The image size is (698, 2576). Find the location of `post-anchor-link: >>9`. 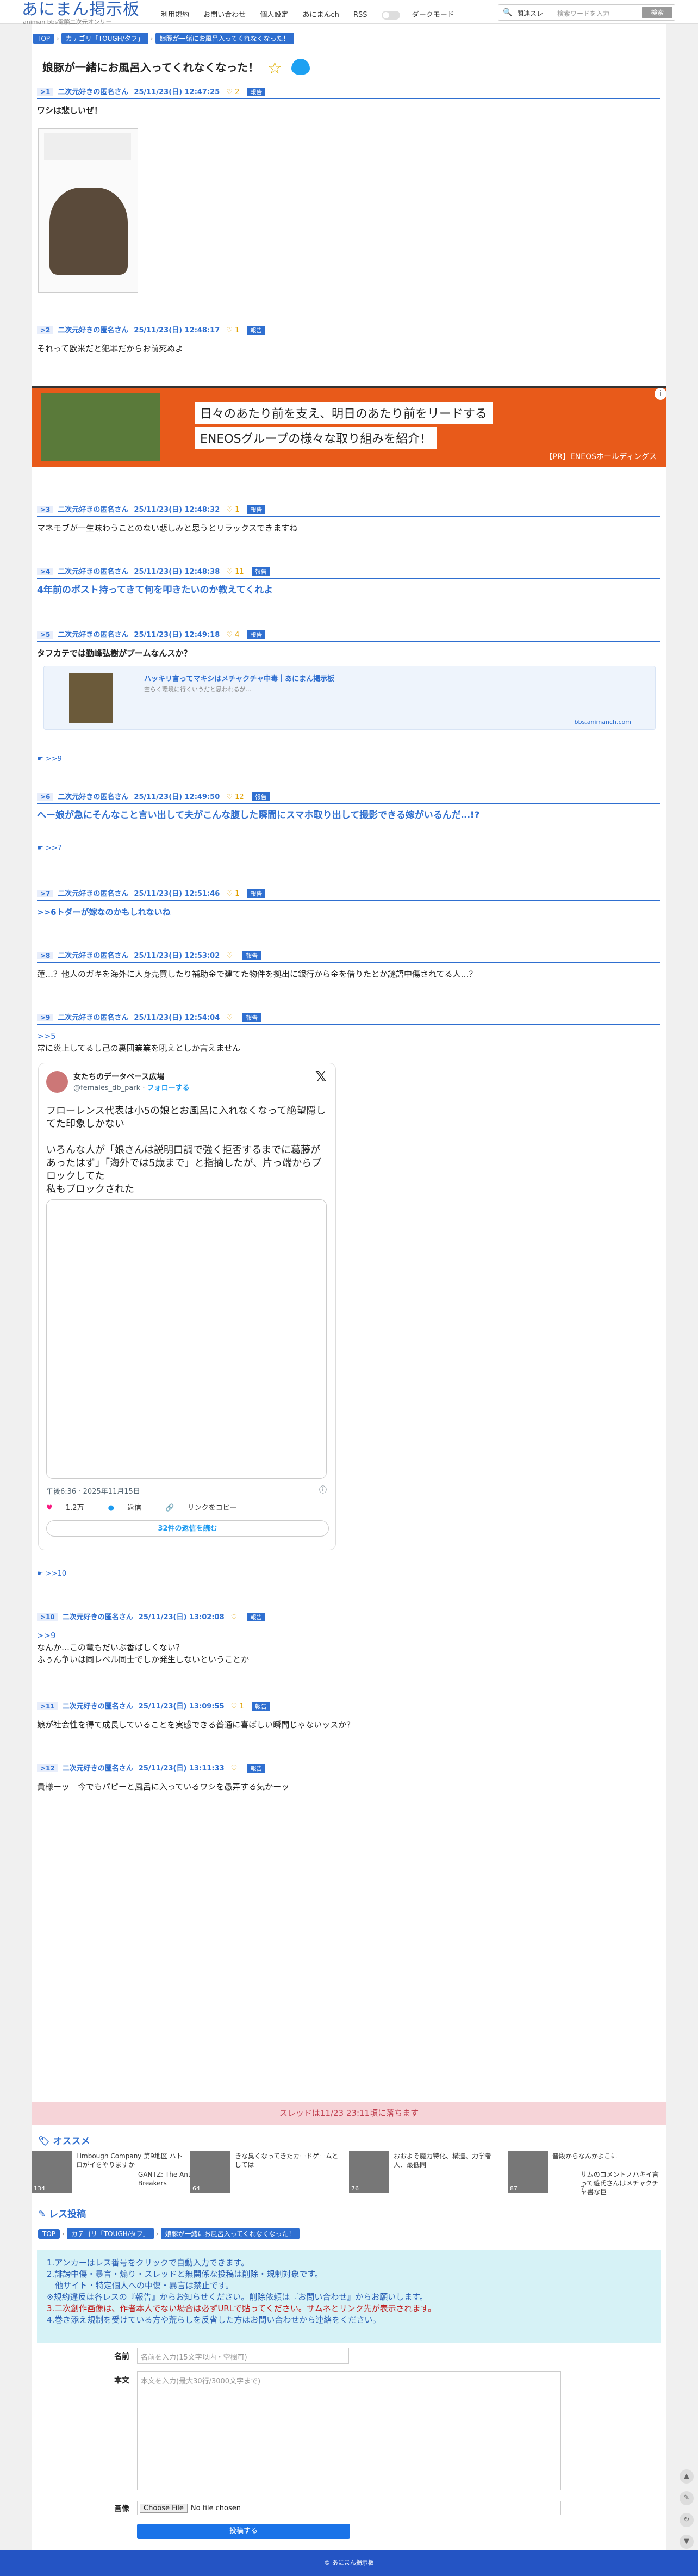

post-anchor-link: >>9 is located at coordinates (349, 1636).